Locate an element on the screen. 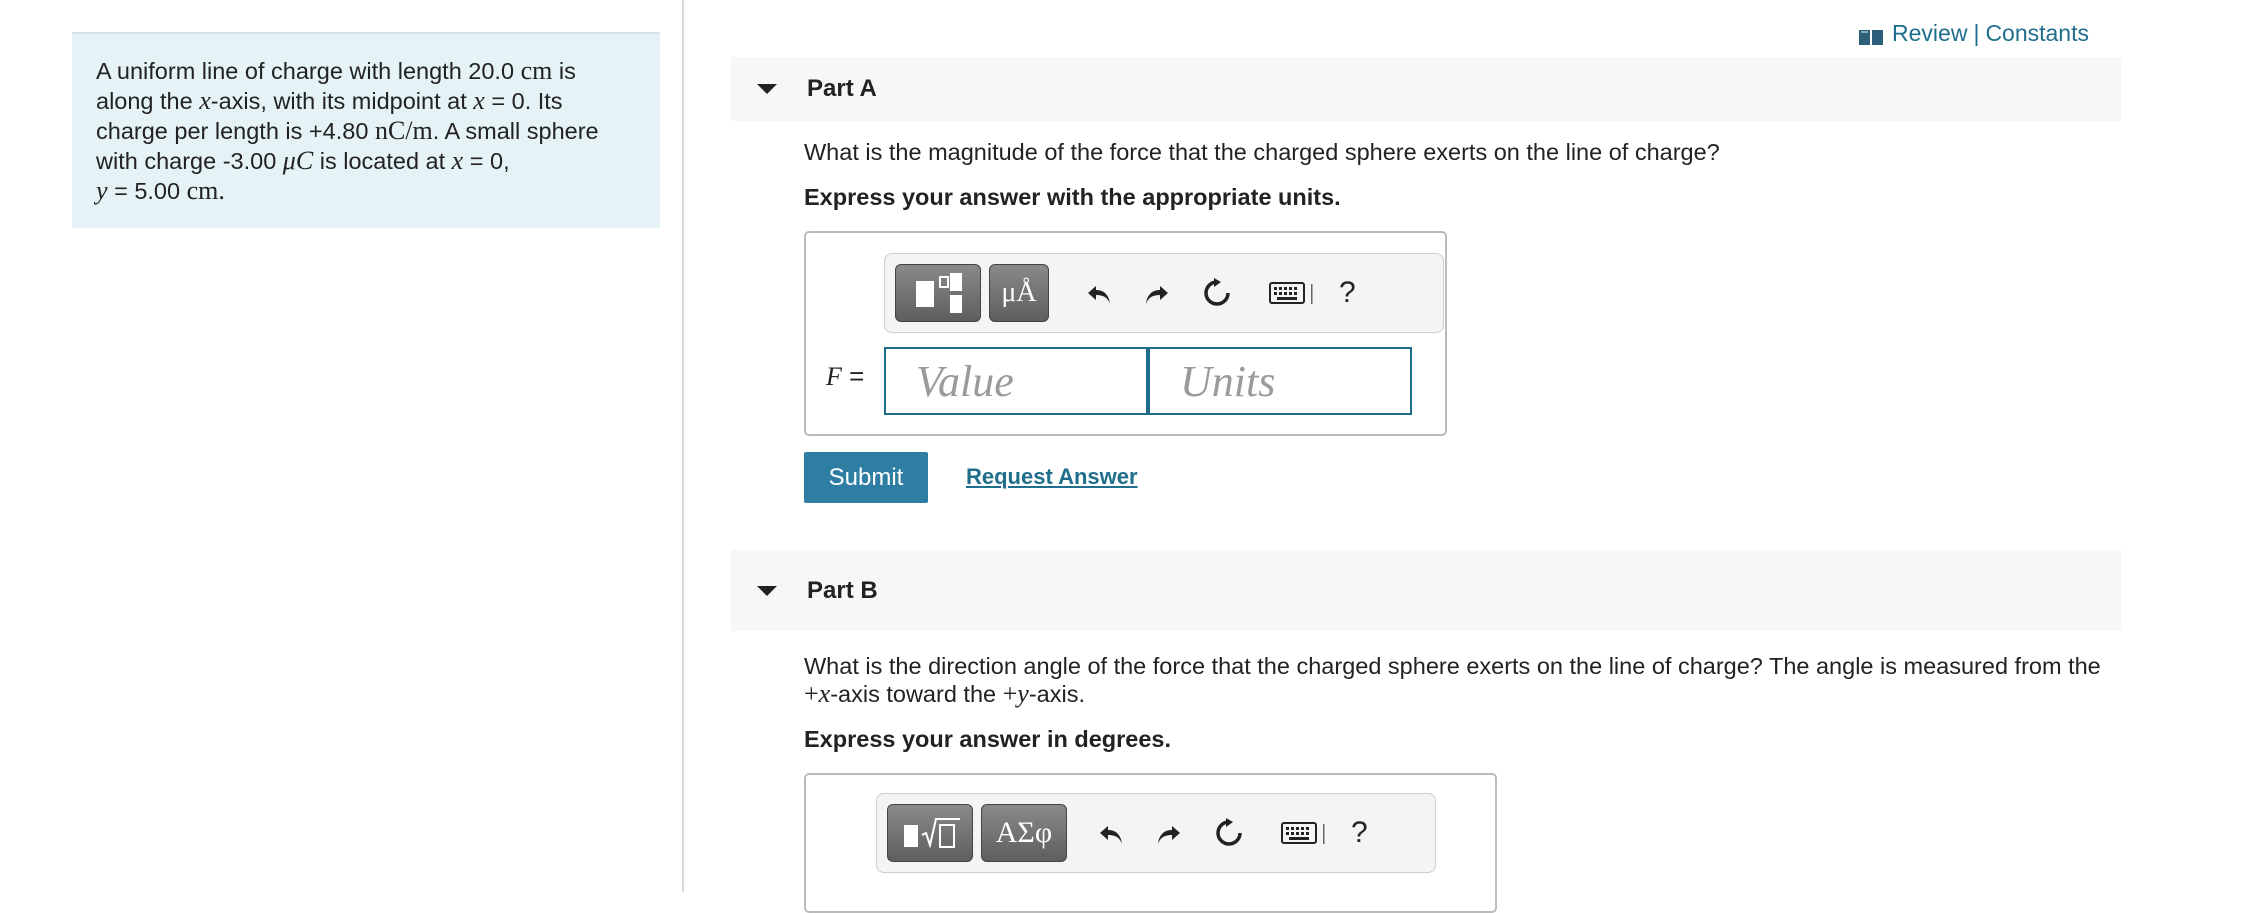  math-toolbar-a: μÅ ? is located at coordinates (1164, 293).